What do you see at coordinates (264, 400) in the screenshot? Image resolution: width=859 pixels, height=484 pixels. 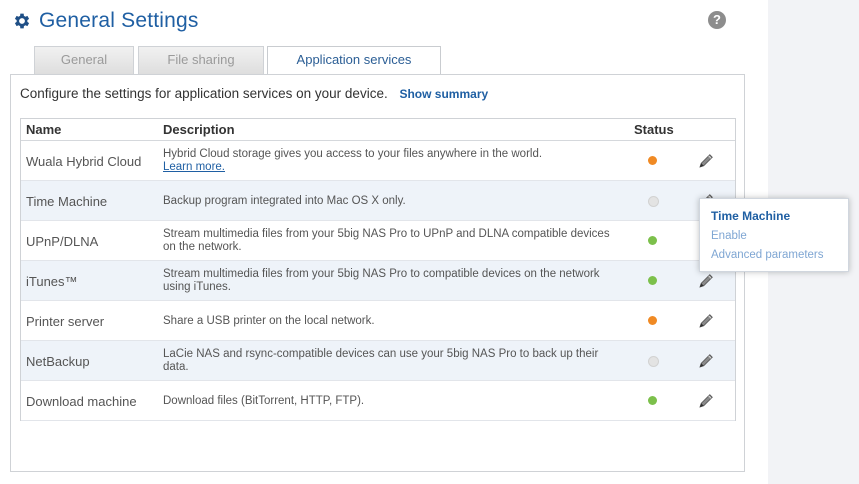 I see `service-description-text: Download files (BitTorrent, HTTP, FTP).` at bounding box center [264, 400].